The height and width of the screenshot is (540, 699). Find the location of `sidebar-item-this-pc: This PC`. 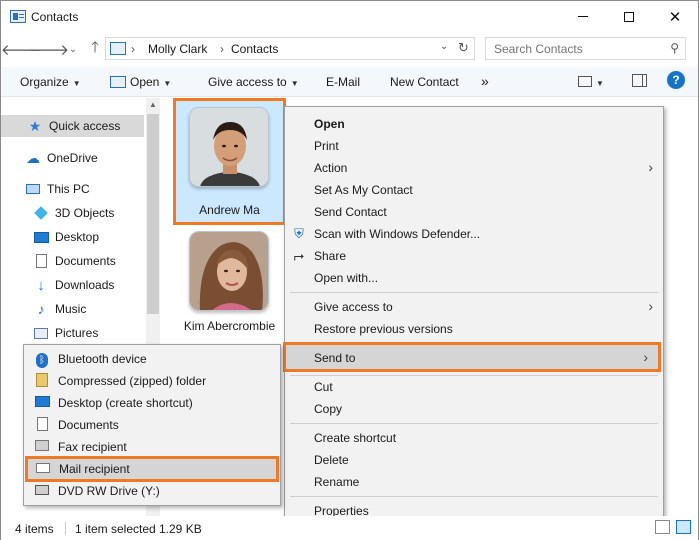

sidebar-item-this-pc: This PC is located at coordinates (72, 189).